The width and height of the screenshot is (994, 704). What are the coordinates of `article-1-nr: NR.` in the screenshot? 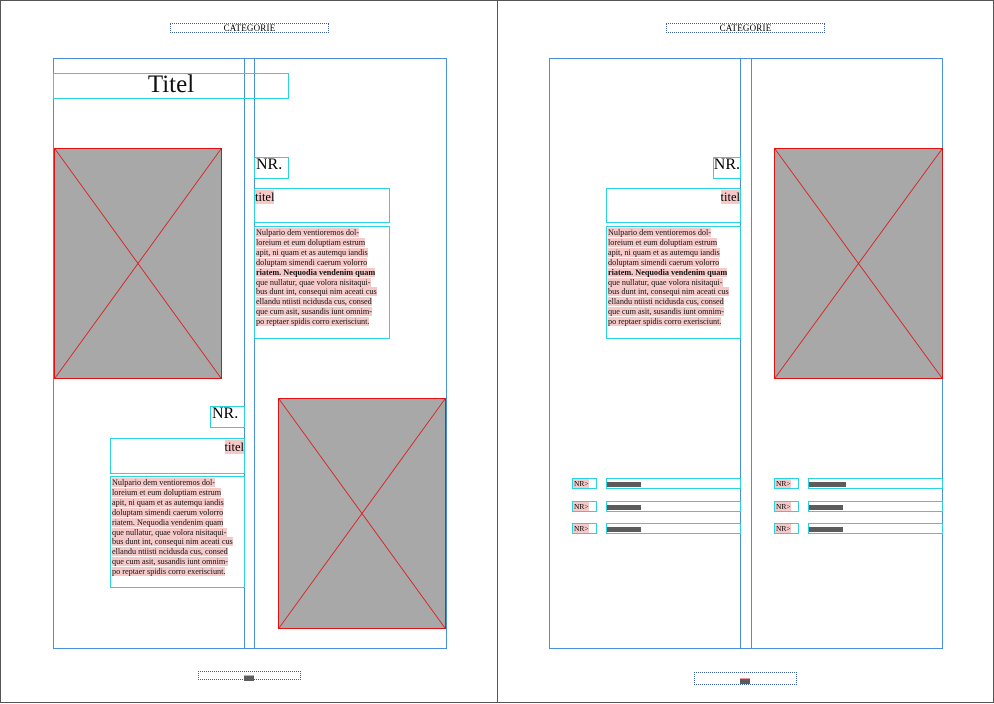 It's located at (269, 164).